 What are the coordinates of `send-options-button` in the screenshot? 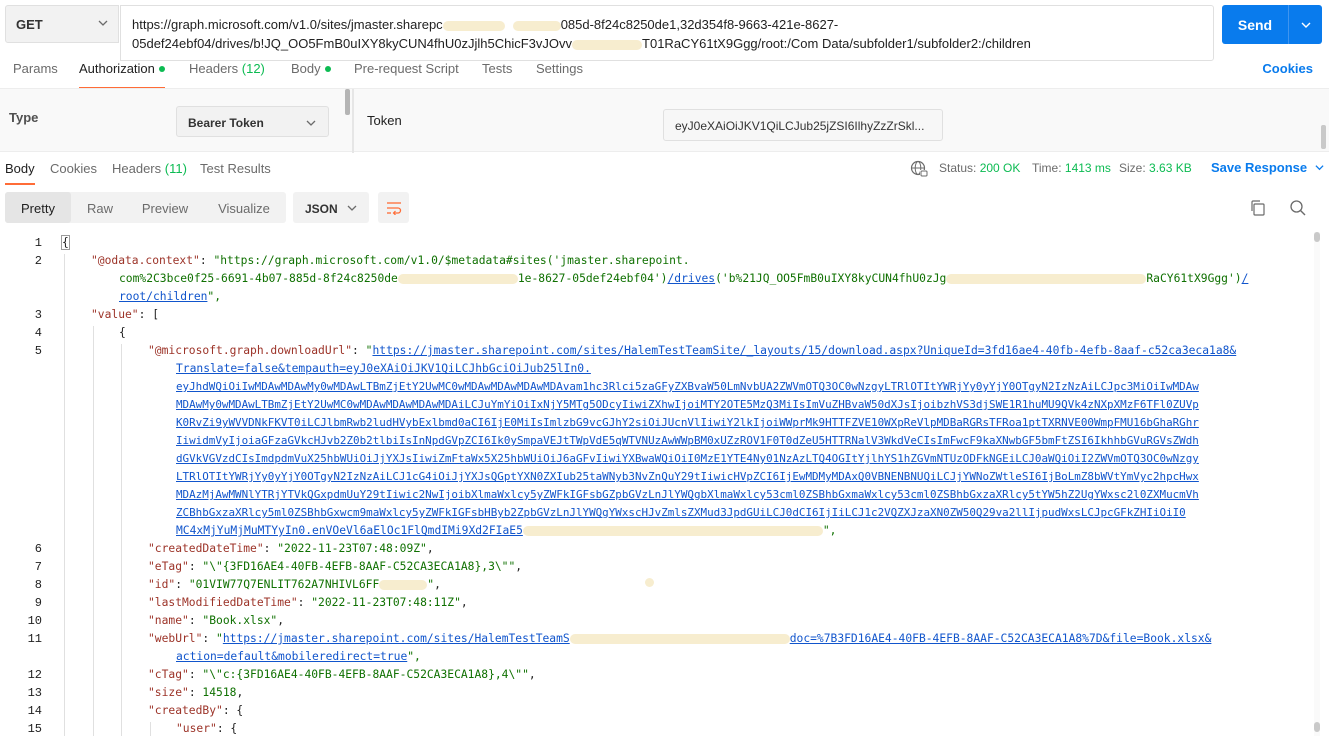 It's located at (1305, 25).